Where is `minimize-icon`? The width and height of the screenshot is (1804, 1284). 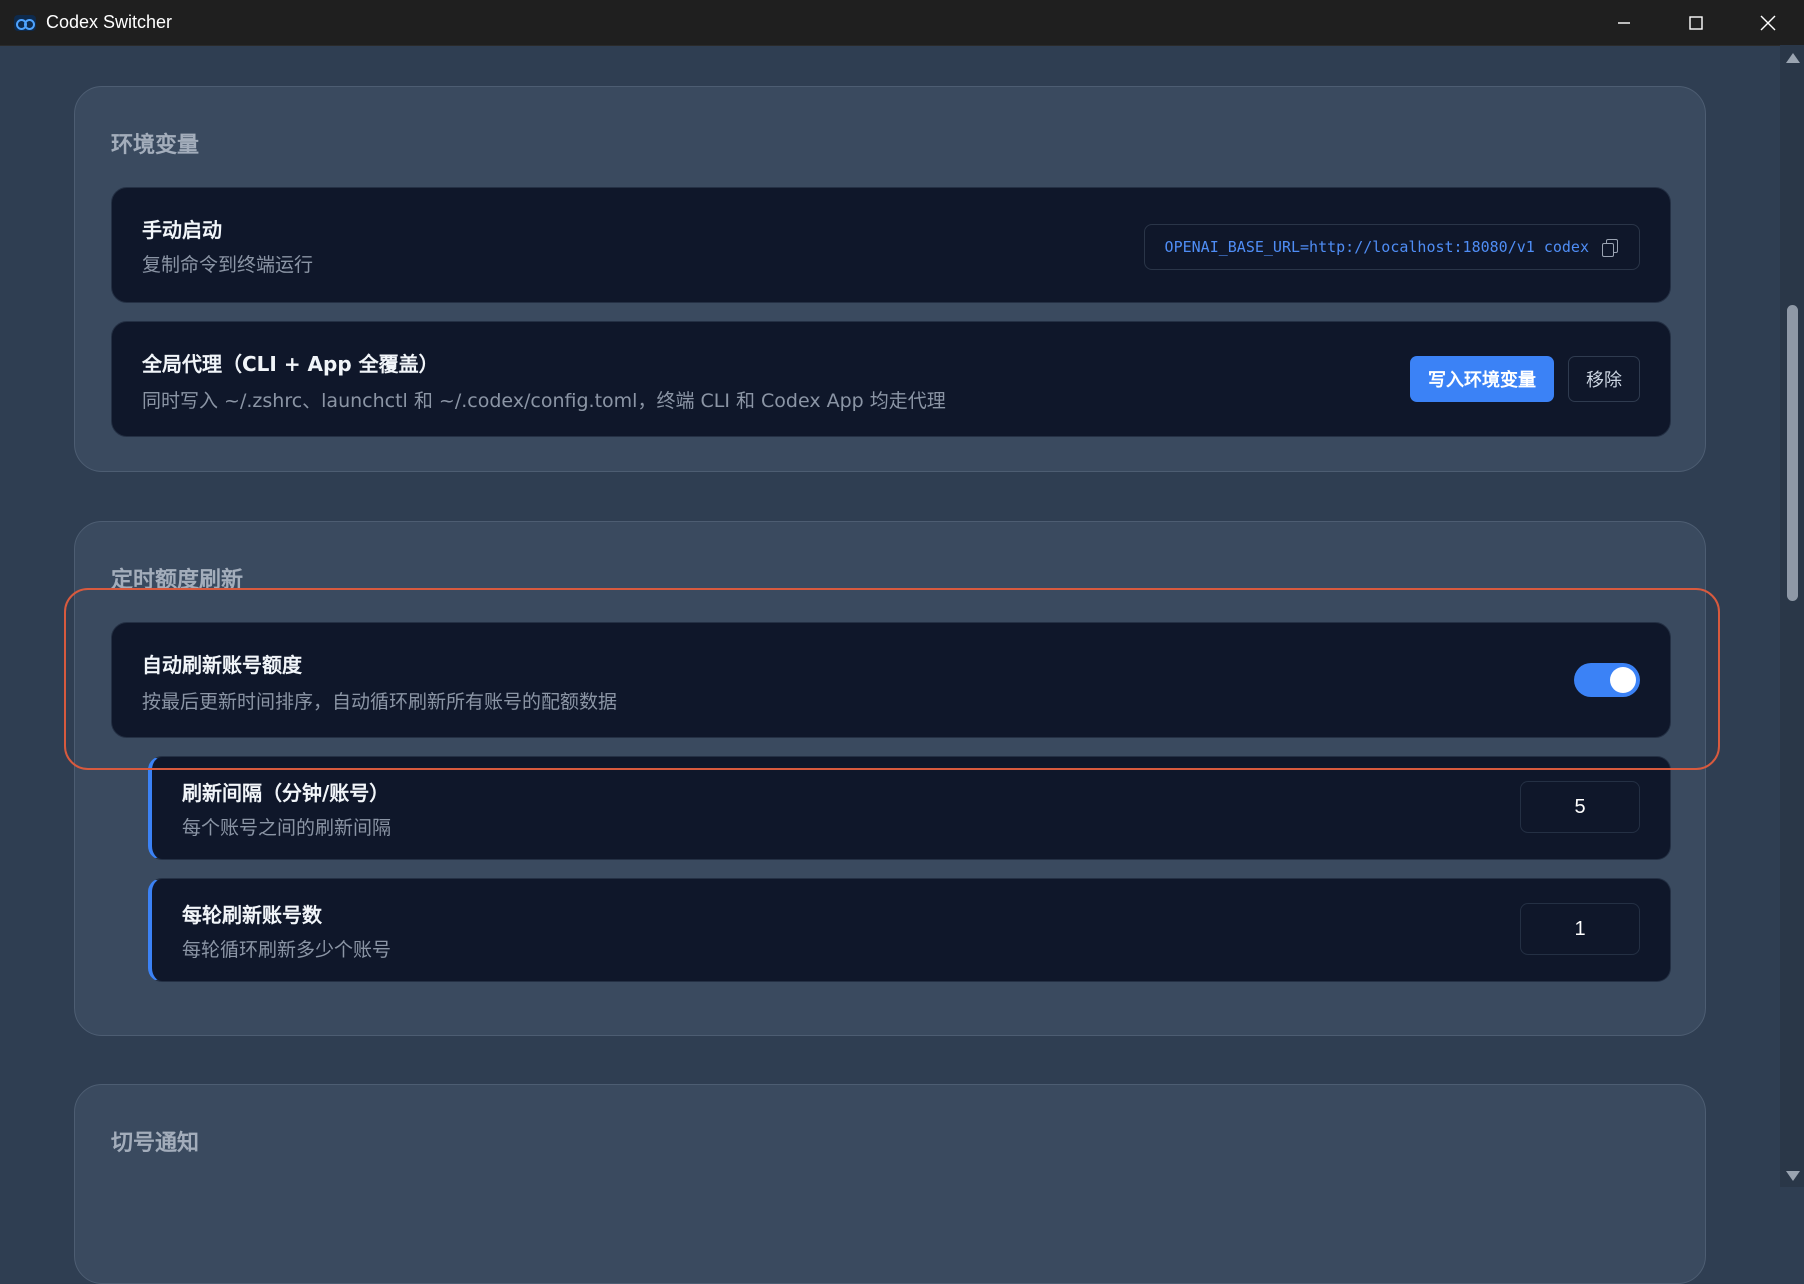 minimize-icon is located at coordinates (1624, 22).